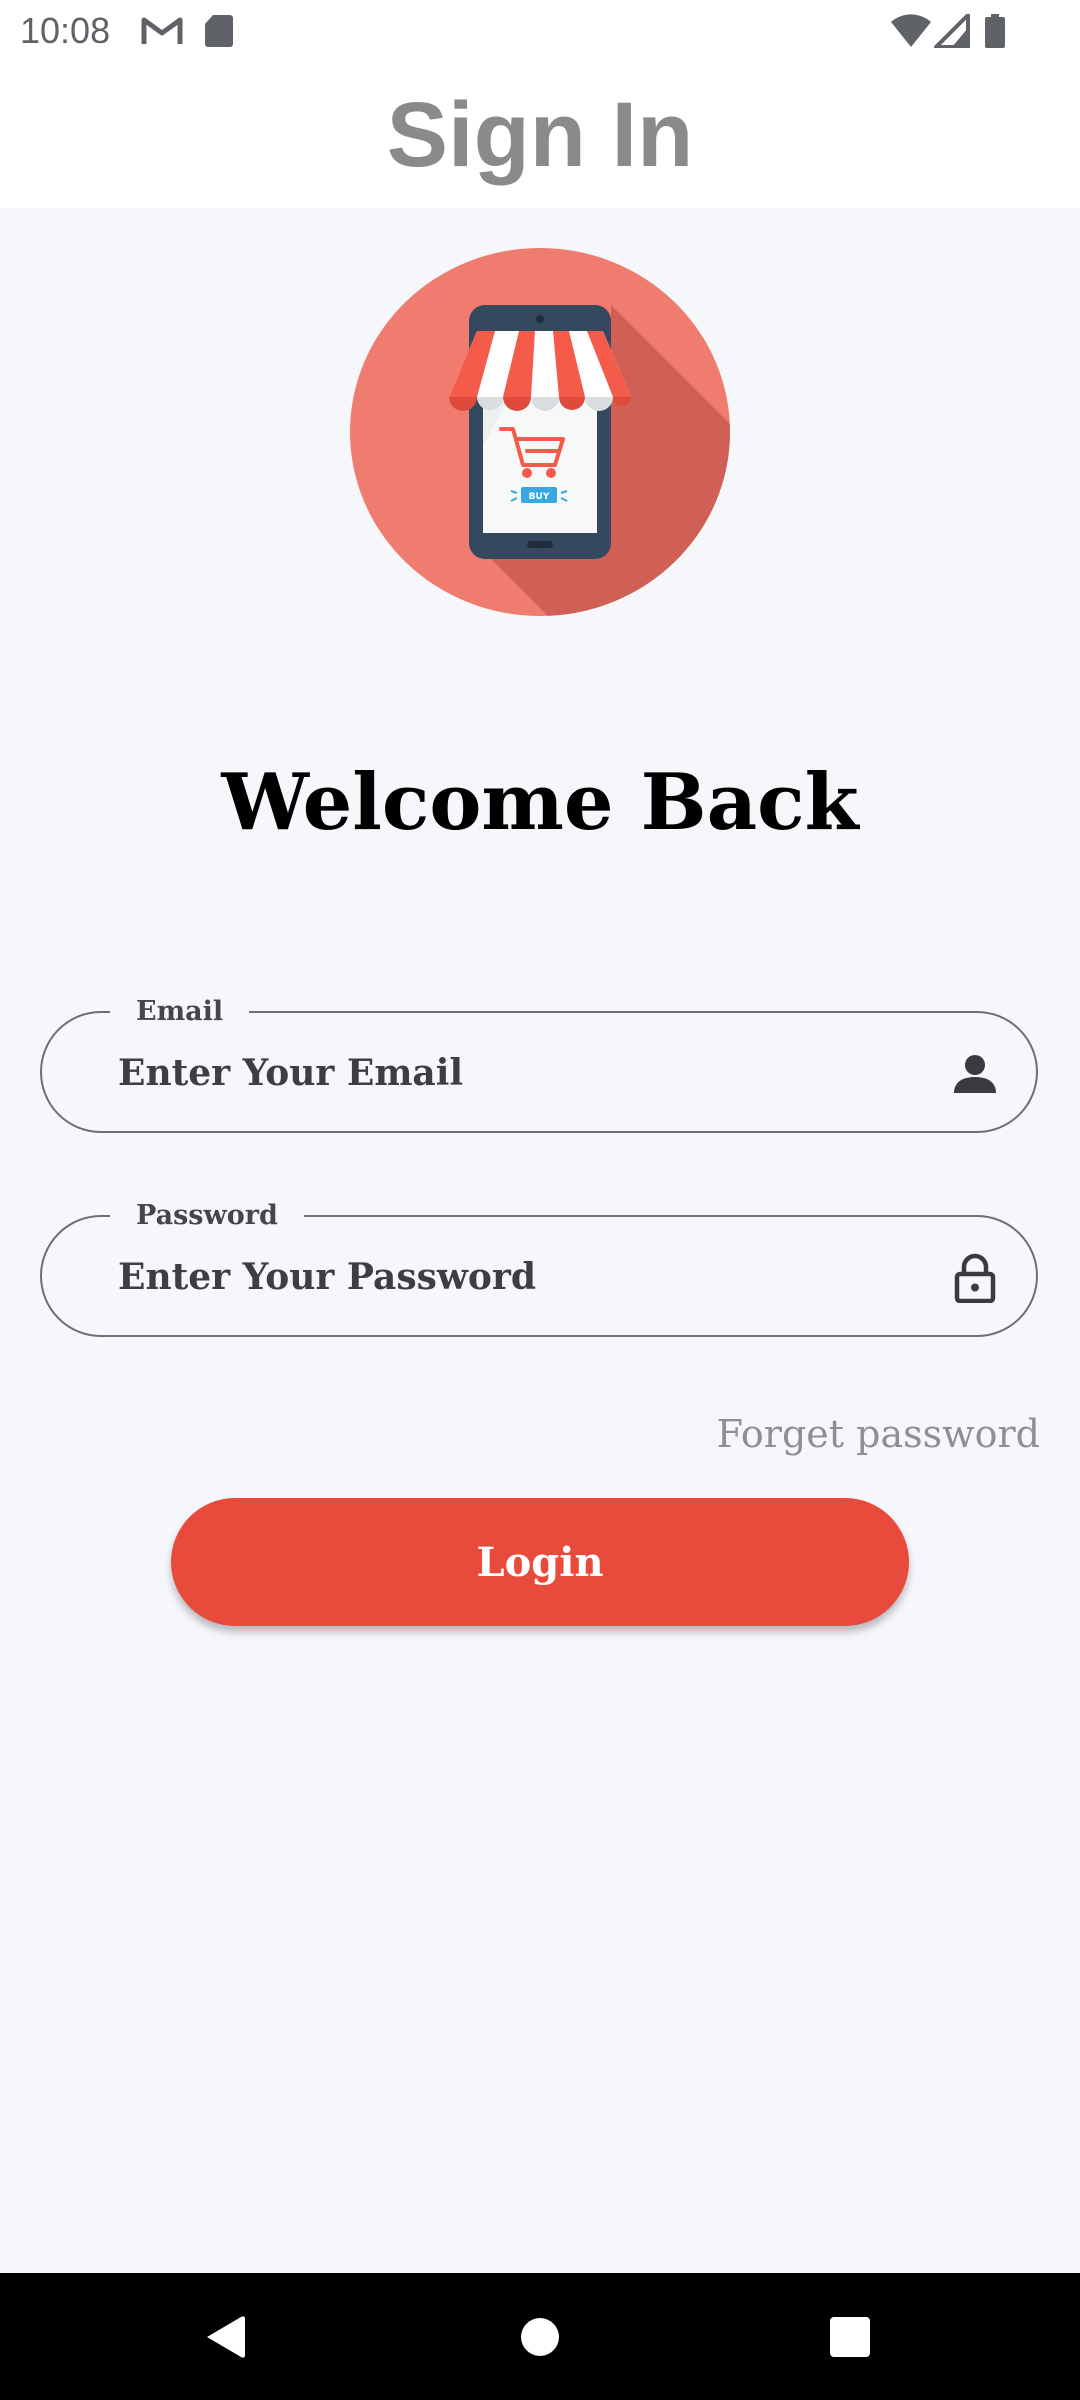  I want to click on sd-card-icon, so click(219, 31).